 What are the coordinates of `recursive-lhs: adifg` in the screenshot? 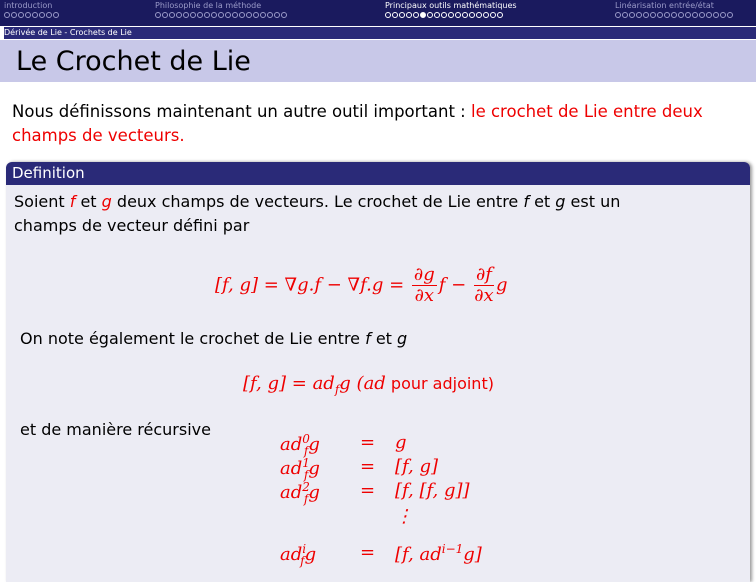 It's located at (298, 555).